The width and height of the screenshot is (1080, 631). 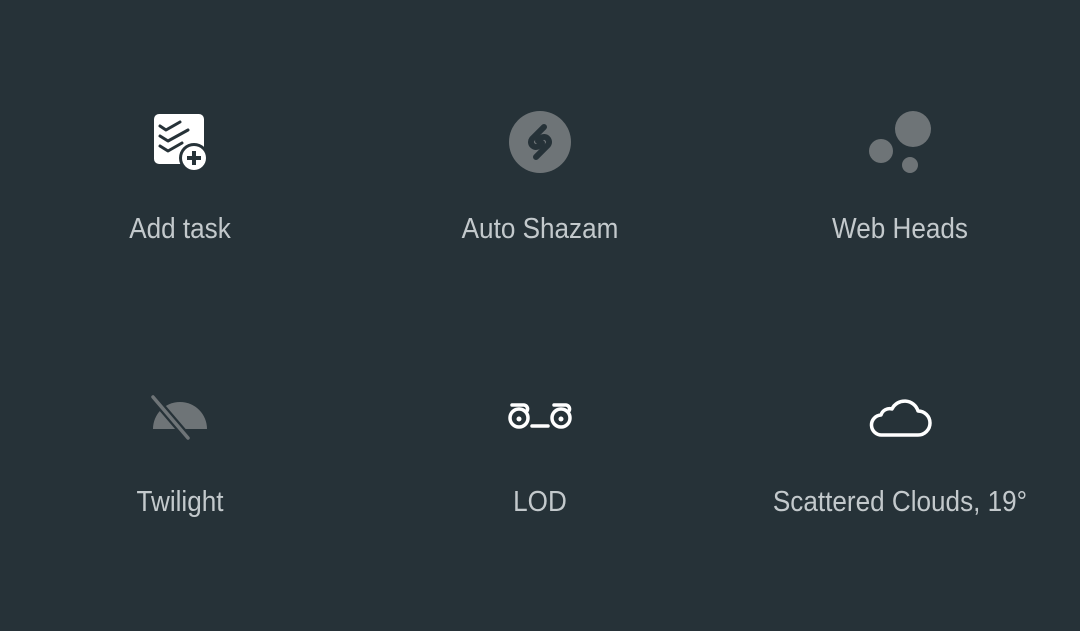 I want to click on tile-label: Scattered Clouds, 19°, so click(x=900, y=502).